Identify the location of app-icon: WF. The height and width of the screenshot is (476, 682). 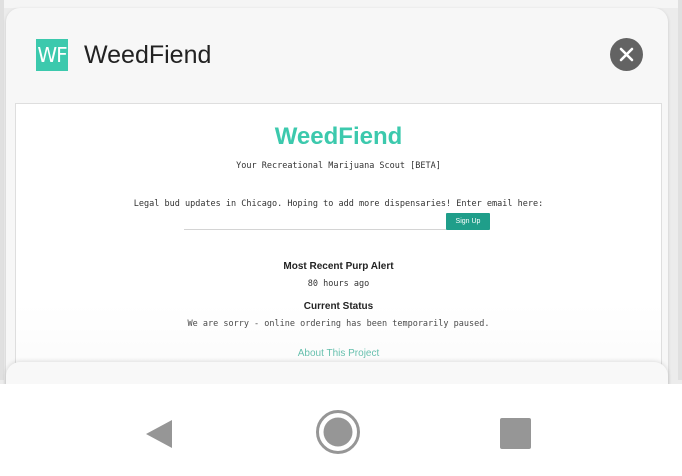
(52, 55).